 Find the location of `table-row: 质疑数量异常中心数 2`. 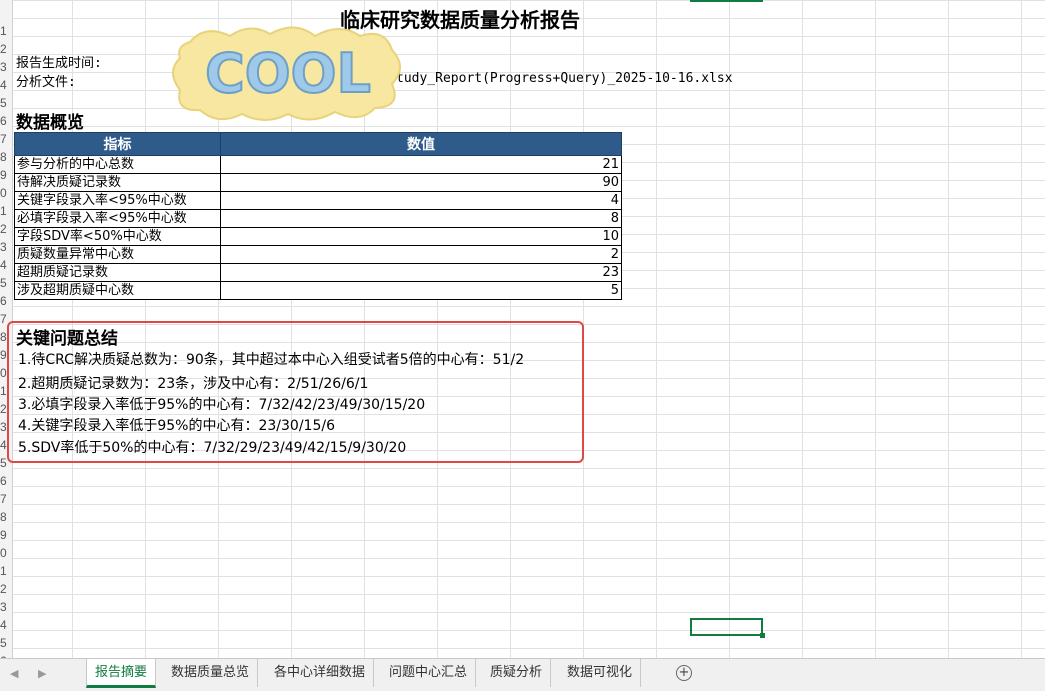

table-row: 质疑数量异常中心数 2 is located at coordinates (318, 254).